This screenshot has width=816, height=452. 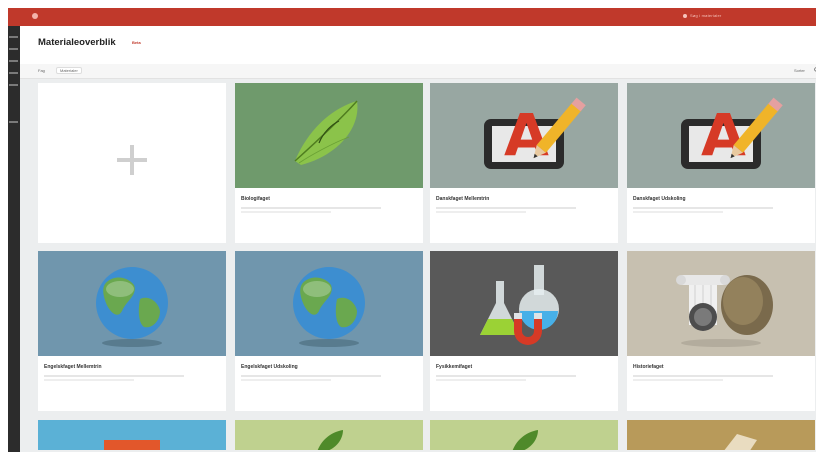 I want to click on card-title: Fysikkemifaget, so click(x=454, y=367).